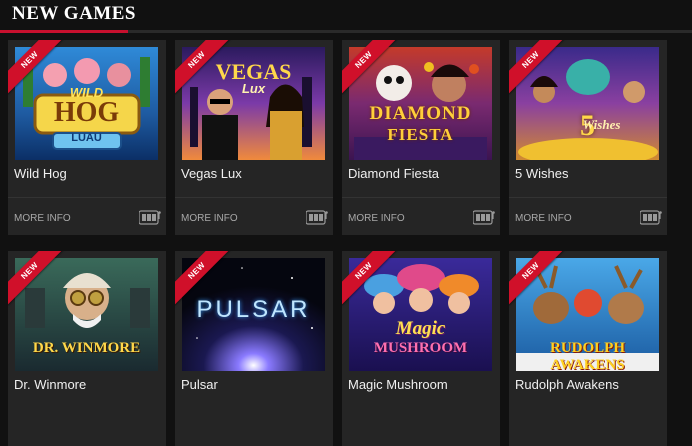 This screenshot has height=446, width=692. I want to click on game-card-wild-hog: NEW WILD HOG LUAU Wild Hog MORE INFO, so click(87, 137).